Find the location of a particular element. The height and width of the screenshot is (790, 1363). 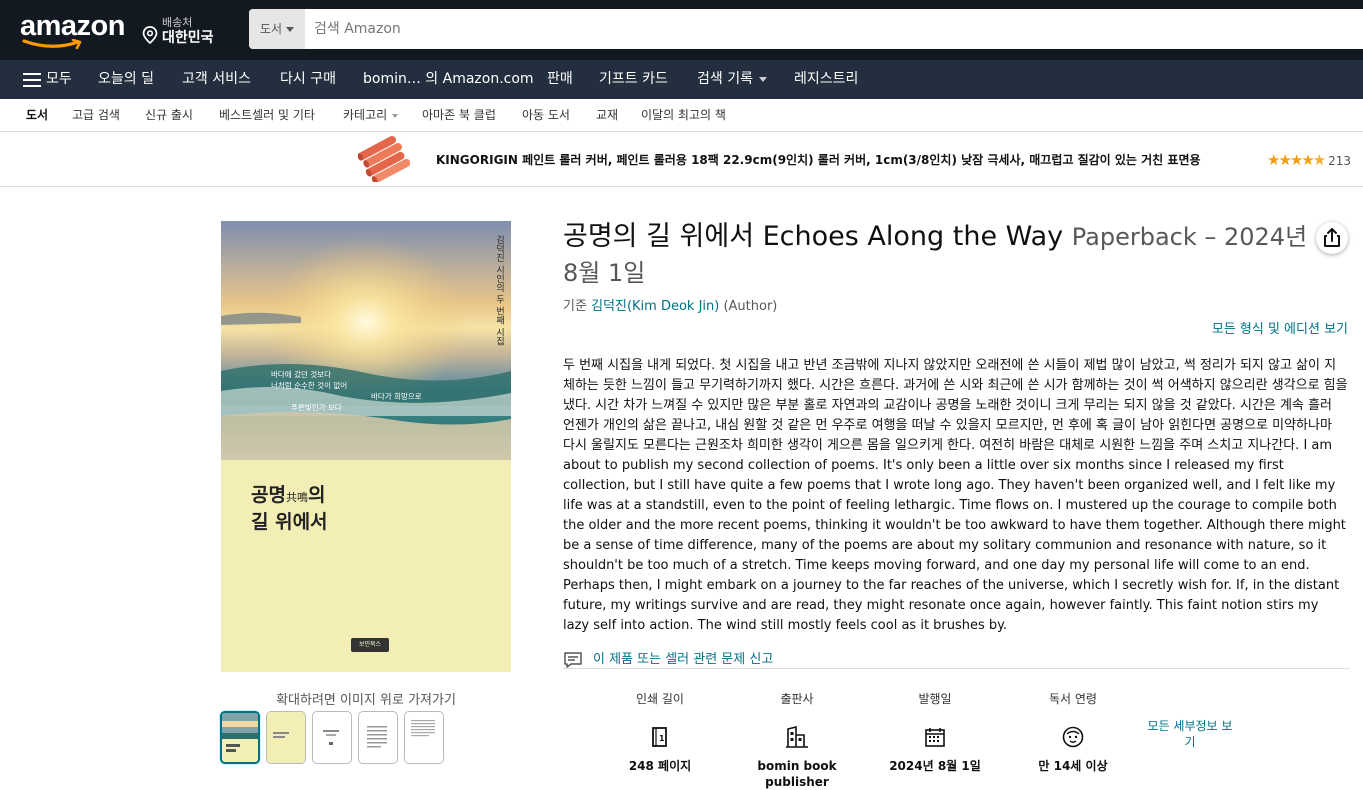

nav-item-buy-again: 다시 구매 is located at coordinates (308, 79).